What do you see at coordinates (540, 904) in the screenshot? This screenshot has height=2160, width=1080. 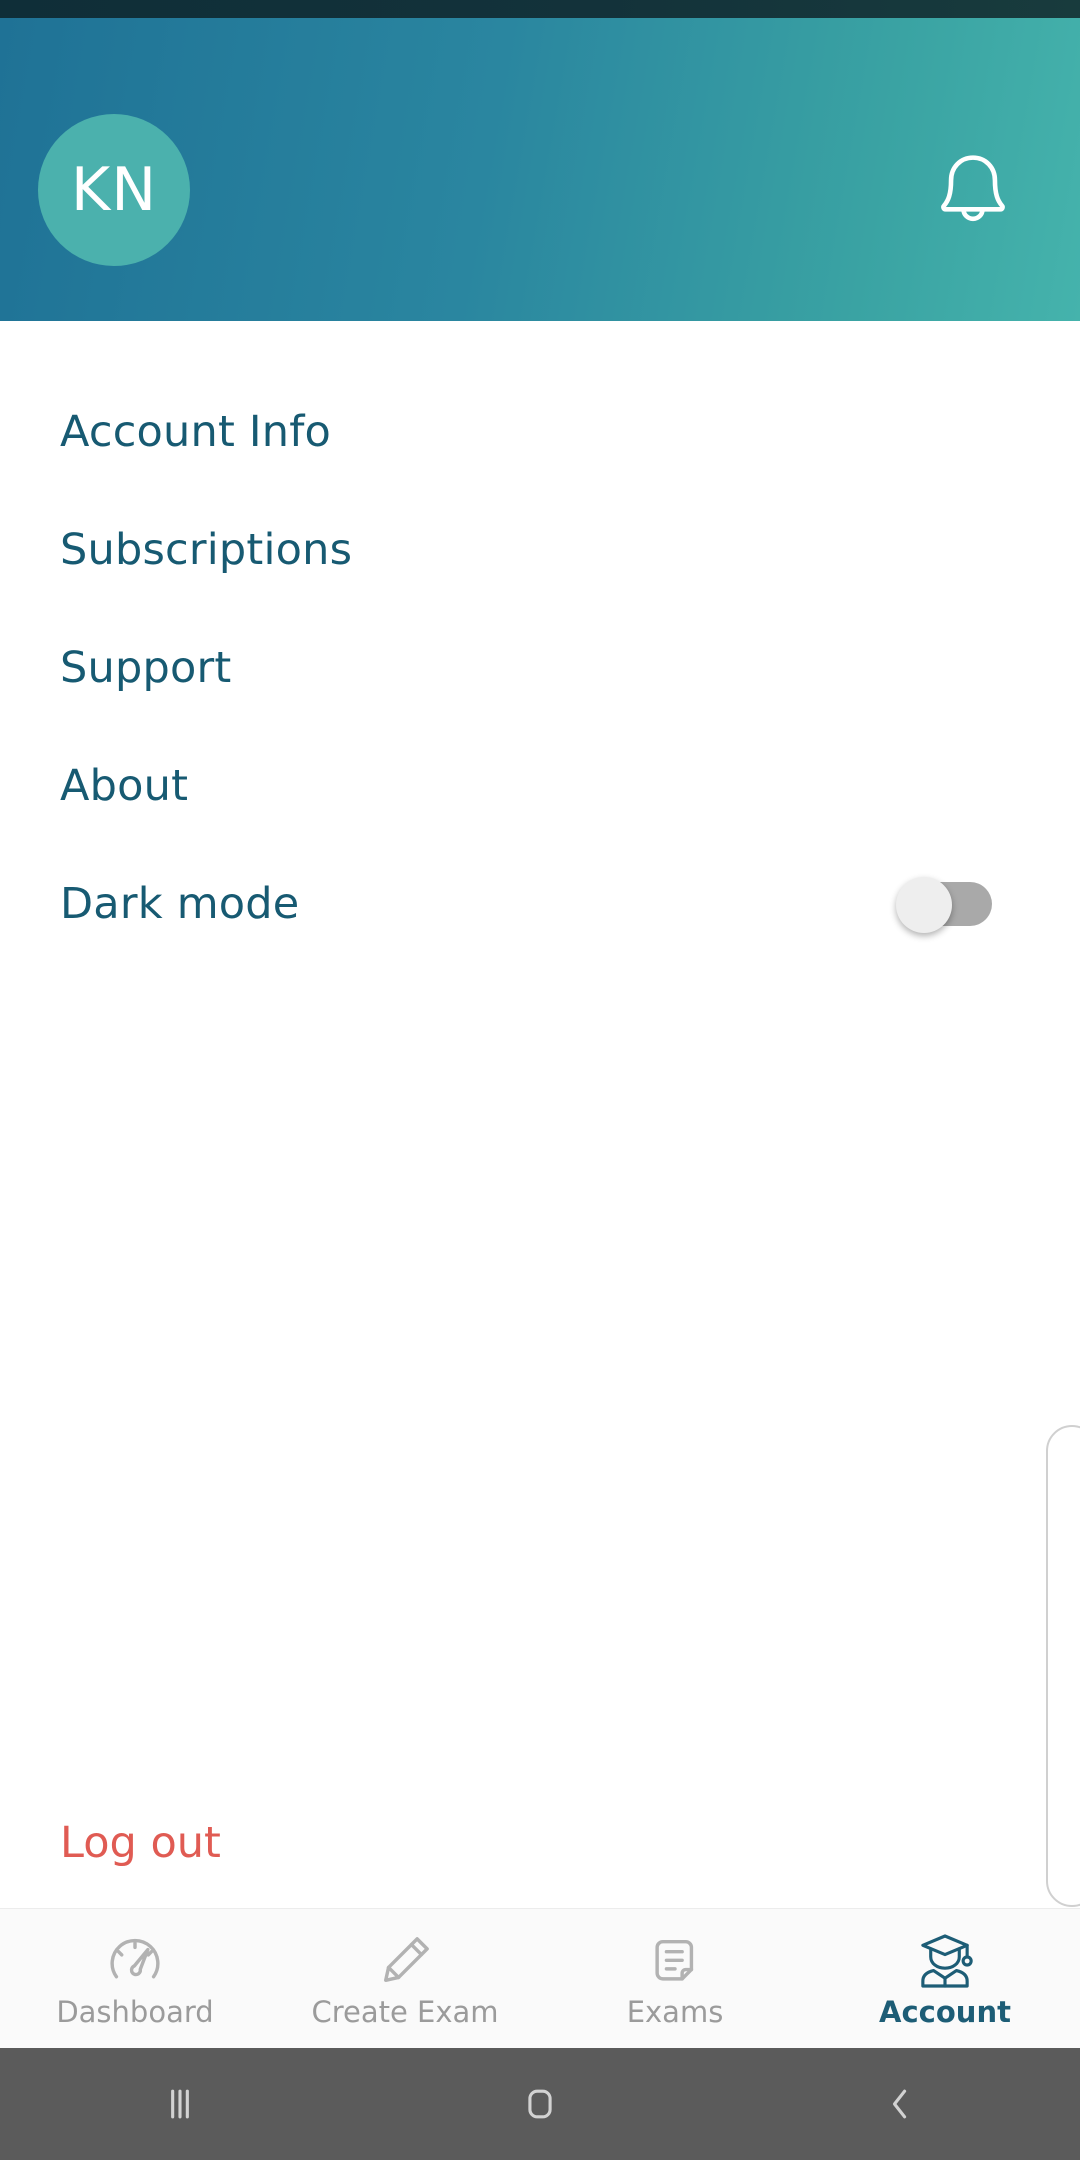 I see `menu-item-dark-mode: Dark mode` at bounding box center [540, 904].